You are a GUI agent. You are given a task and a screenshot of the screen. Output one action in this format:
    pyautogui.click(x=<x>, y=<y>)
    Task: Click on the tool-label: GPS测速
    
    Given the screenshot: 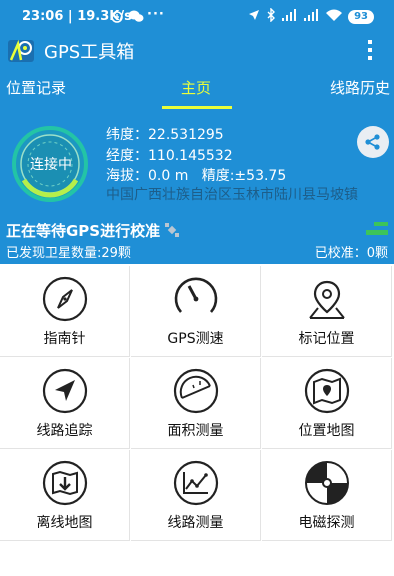 What is the action you would take?
    pyautogui.click(x=195, y=339)
    